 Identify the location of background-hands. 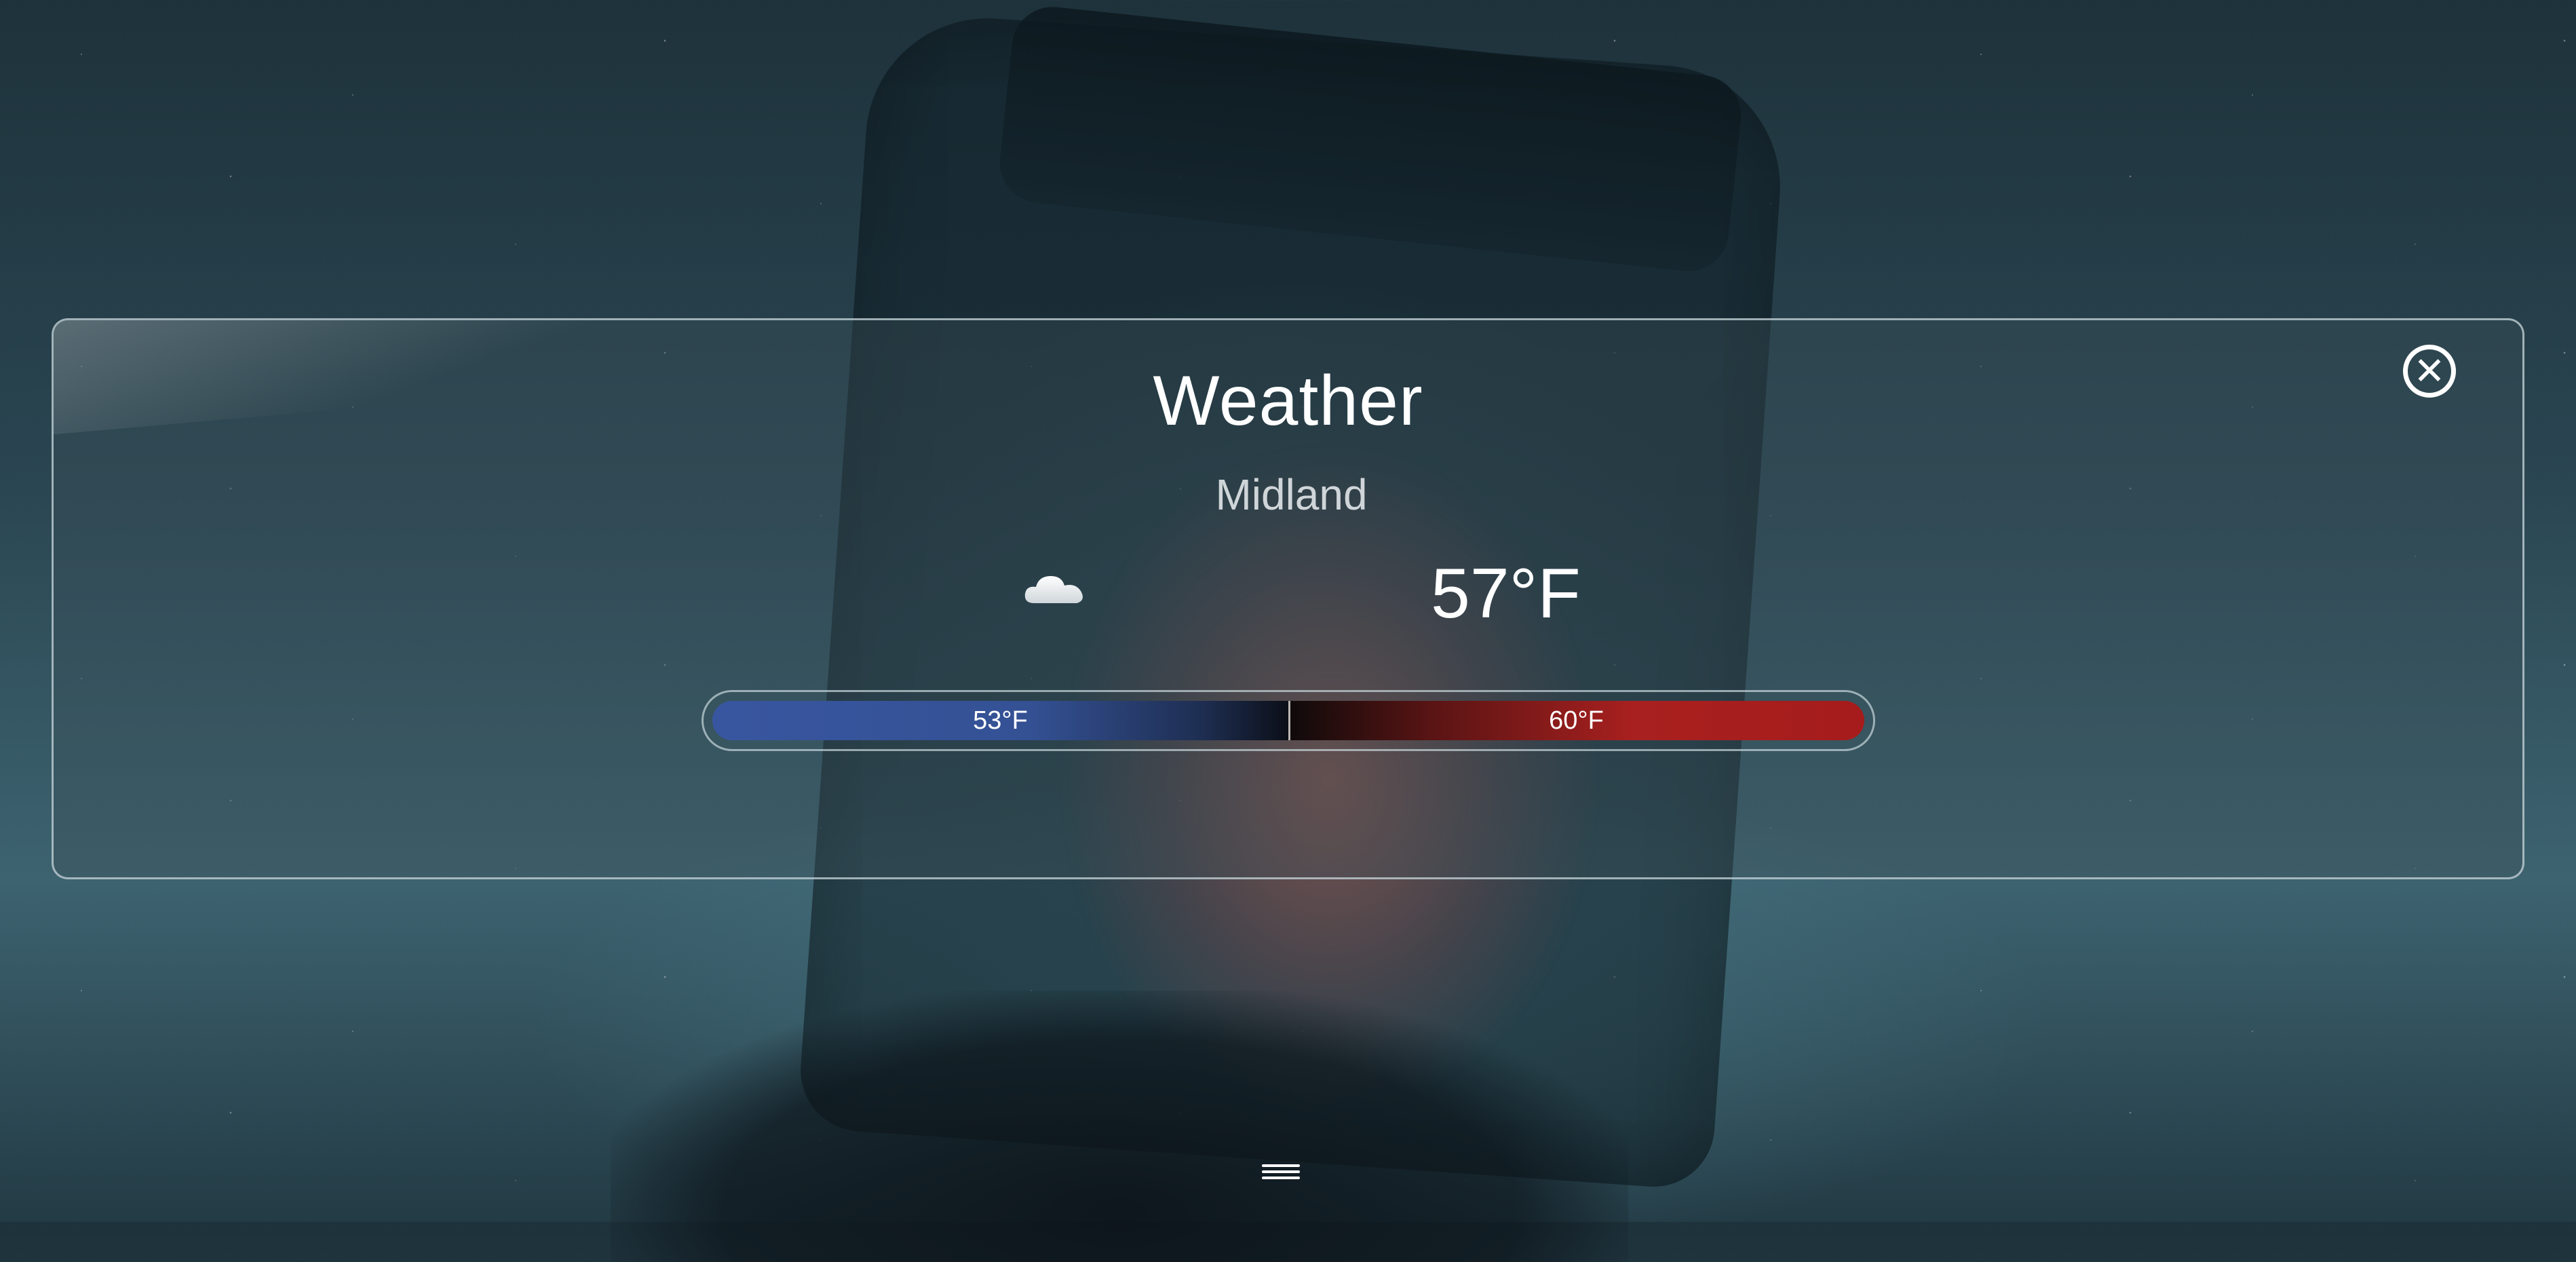
(1119, 1126).